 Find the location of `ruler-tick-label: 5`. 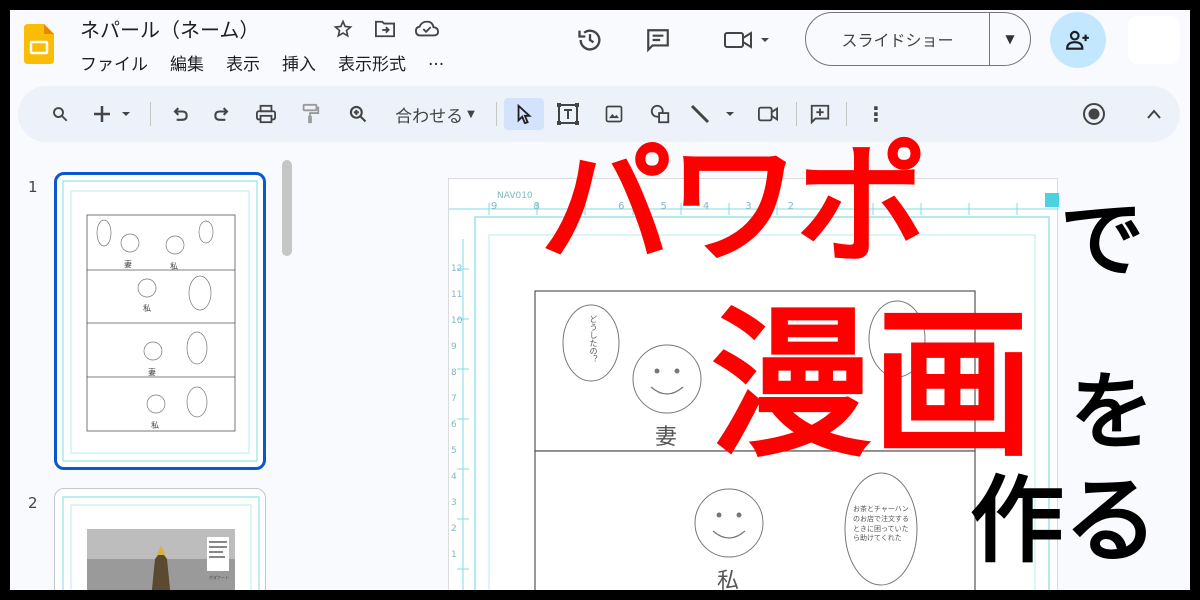

ruler-tick-label: 5 is located at coordinates (454, 451).